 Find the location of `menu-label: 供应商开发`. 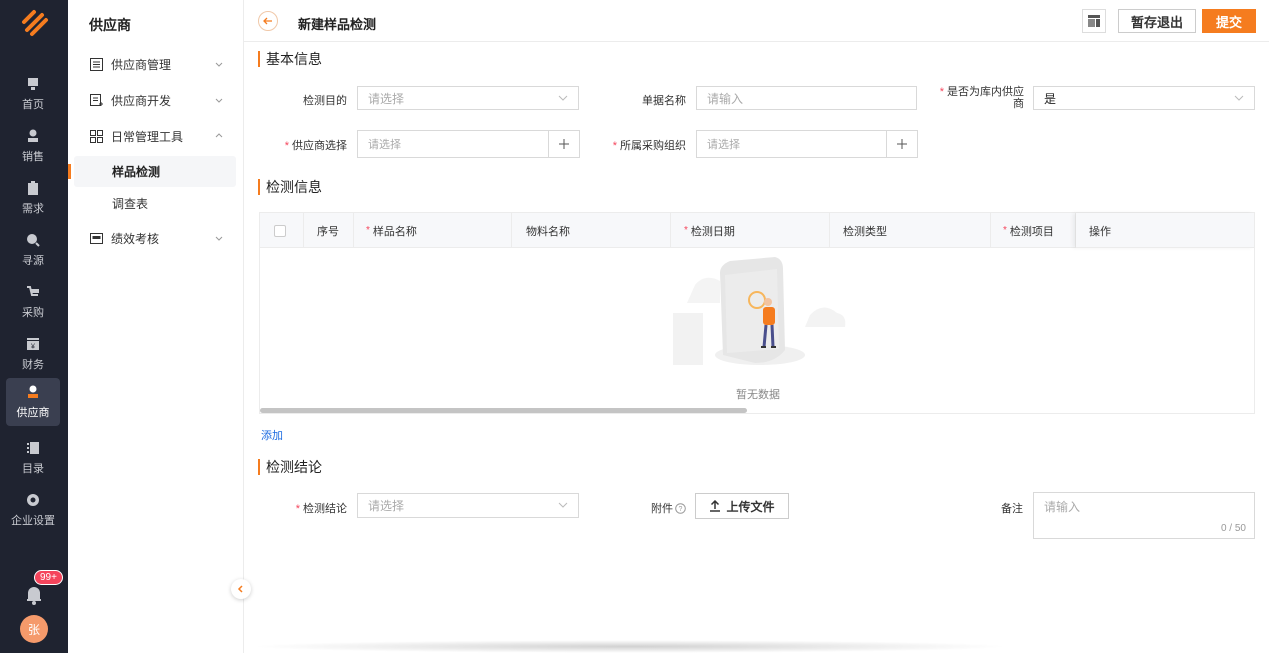

menu-label: 供应商开发 is located at coordinates (141, 100).